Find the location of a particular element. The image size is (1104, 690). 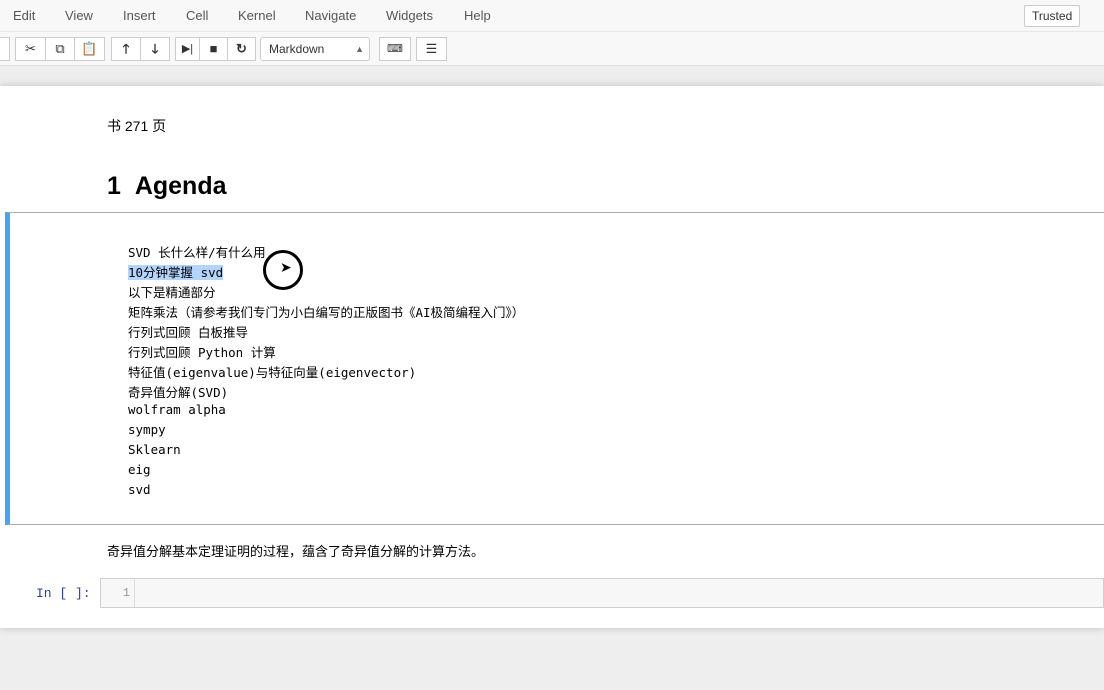

keyboard-icon: ⌨ is located at coordinates (395, 49).